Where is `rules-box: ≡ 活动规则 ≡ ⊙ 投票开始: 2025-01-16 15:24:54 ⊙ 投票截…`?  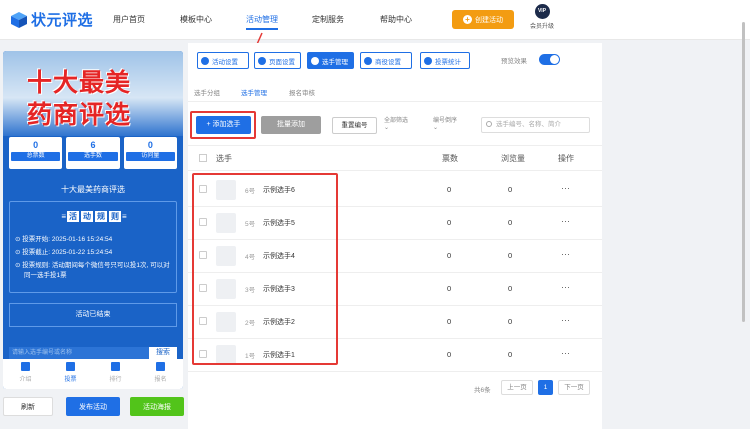
rules-box: ≡ 活动规则 ≡ ⊙ 投票开始: 2025-01-16 15:24:54 ⊙ 投票截… is located at coordinates (93, 247).